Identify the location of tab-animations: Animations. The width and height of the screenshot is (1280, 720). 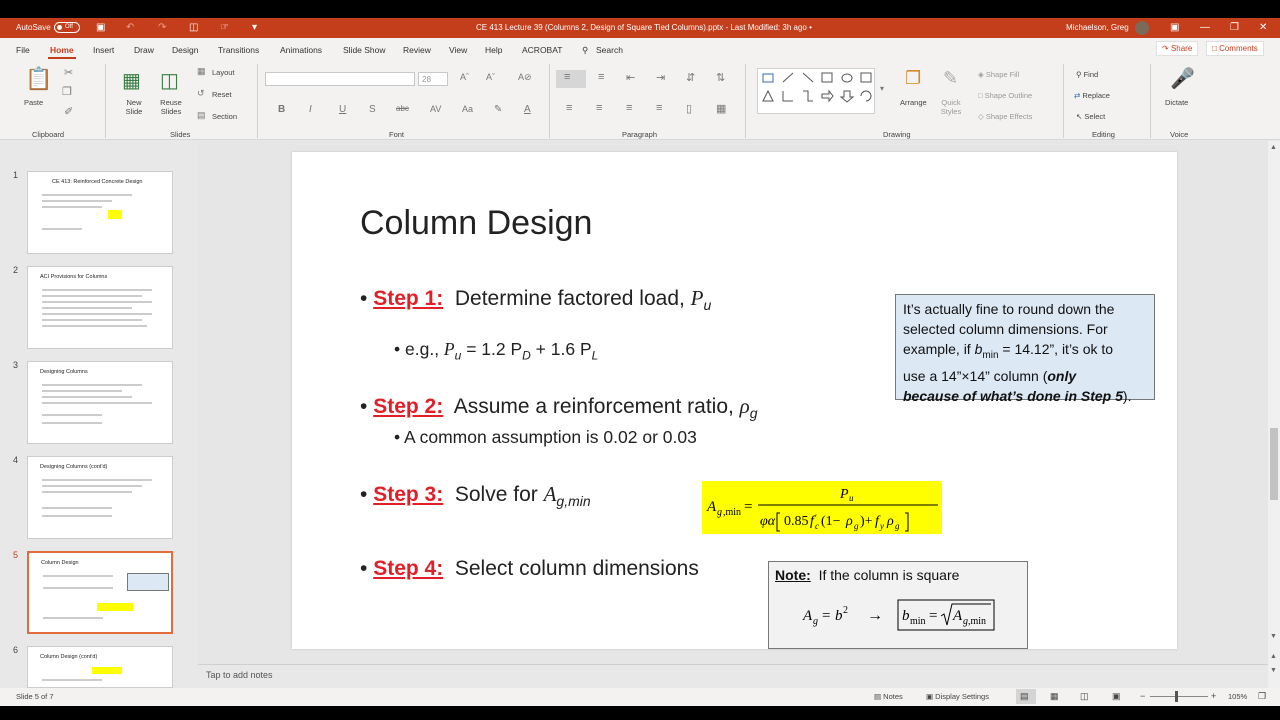
(301, 50).